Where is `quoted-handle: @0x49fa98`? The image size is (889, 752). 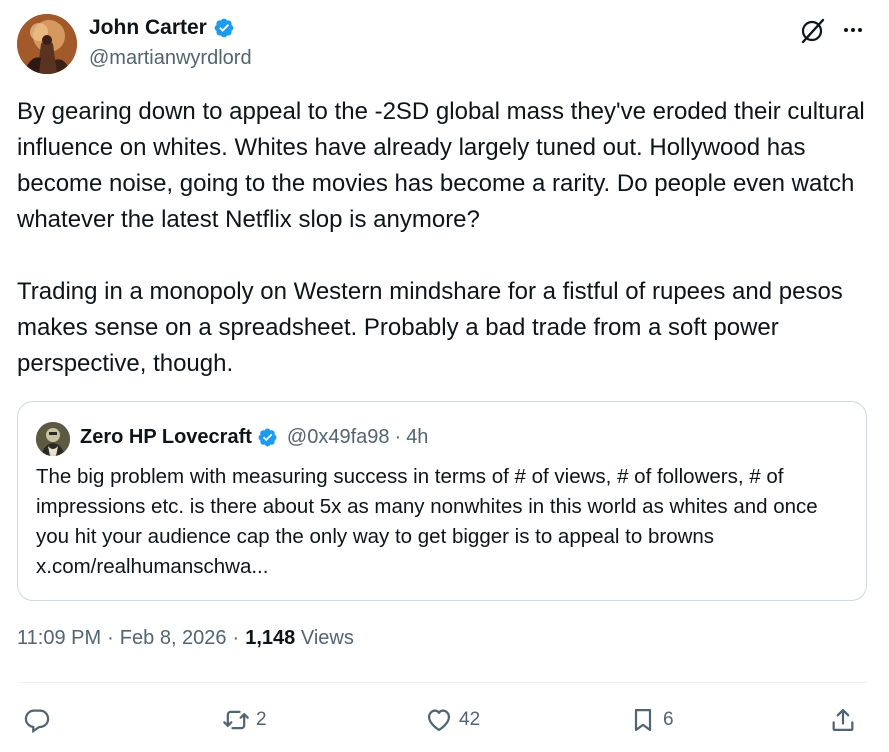 quoted-handle: @0x49fa98 is located at coordinates (338, 437).